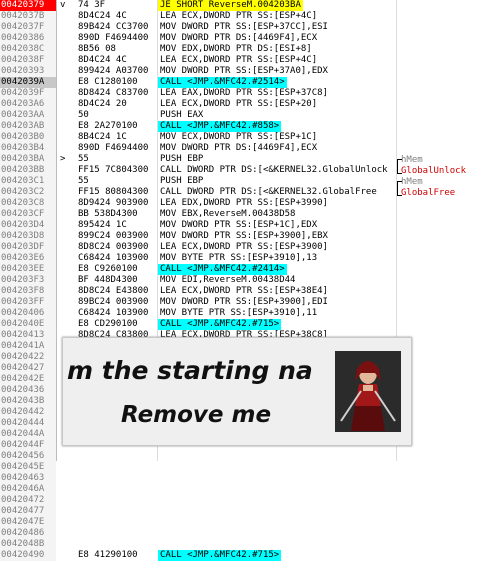 This screenshot has width=496, height=561. Describe the element at coordinates (237, 391) in the screenshot. I see `popup-overlay: m the starting na Remove me` at that location.